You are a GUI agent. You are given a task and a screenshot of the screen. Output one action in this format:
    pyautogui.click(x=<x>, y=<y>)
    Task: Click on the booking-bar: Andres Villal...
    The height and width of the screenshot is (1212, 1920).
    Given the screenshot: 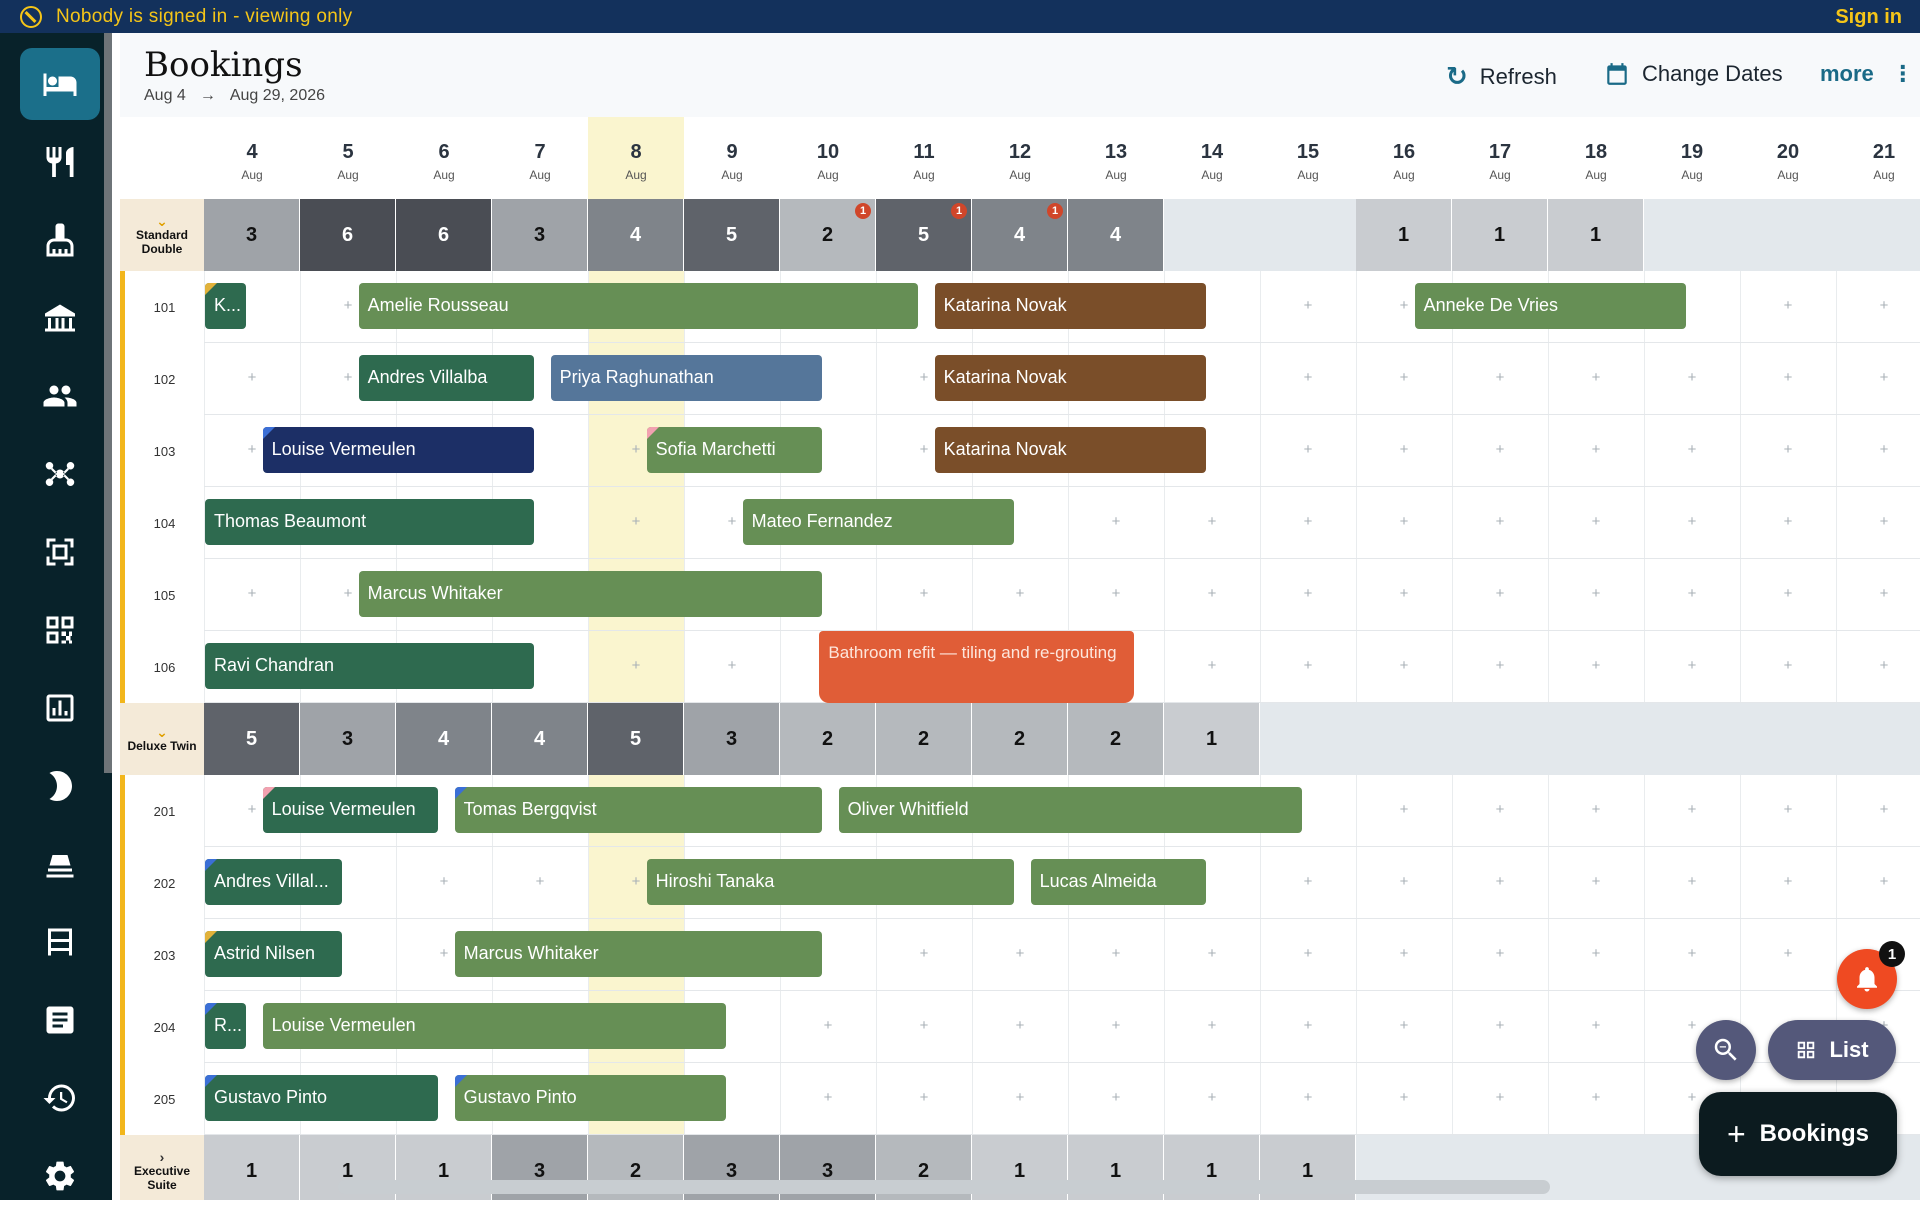 What is the action you would take?
    pyautogui.click(x=274, y=882)
    